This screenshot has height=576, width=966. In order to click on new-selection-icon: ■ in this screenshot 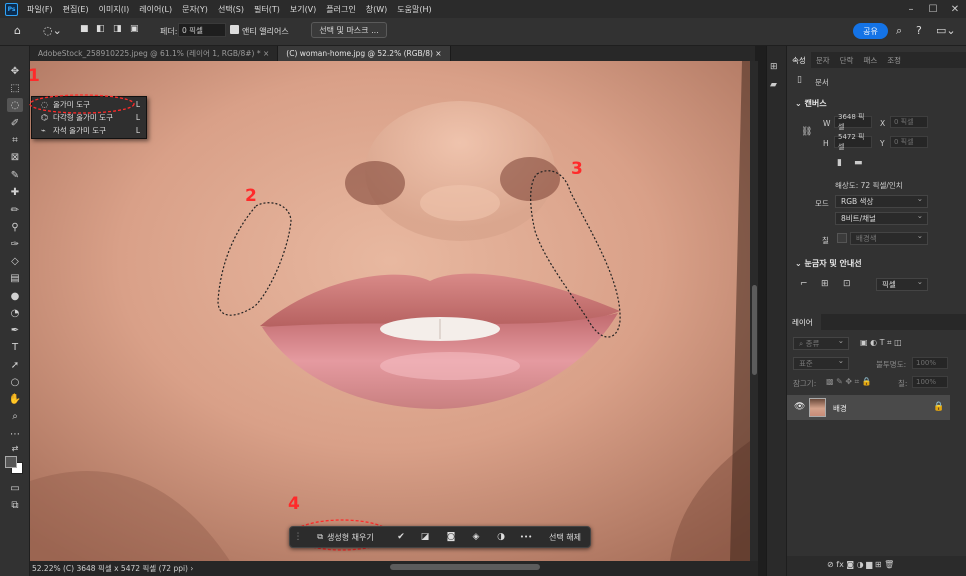, I will do `click(84, 29)`.